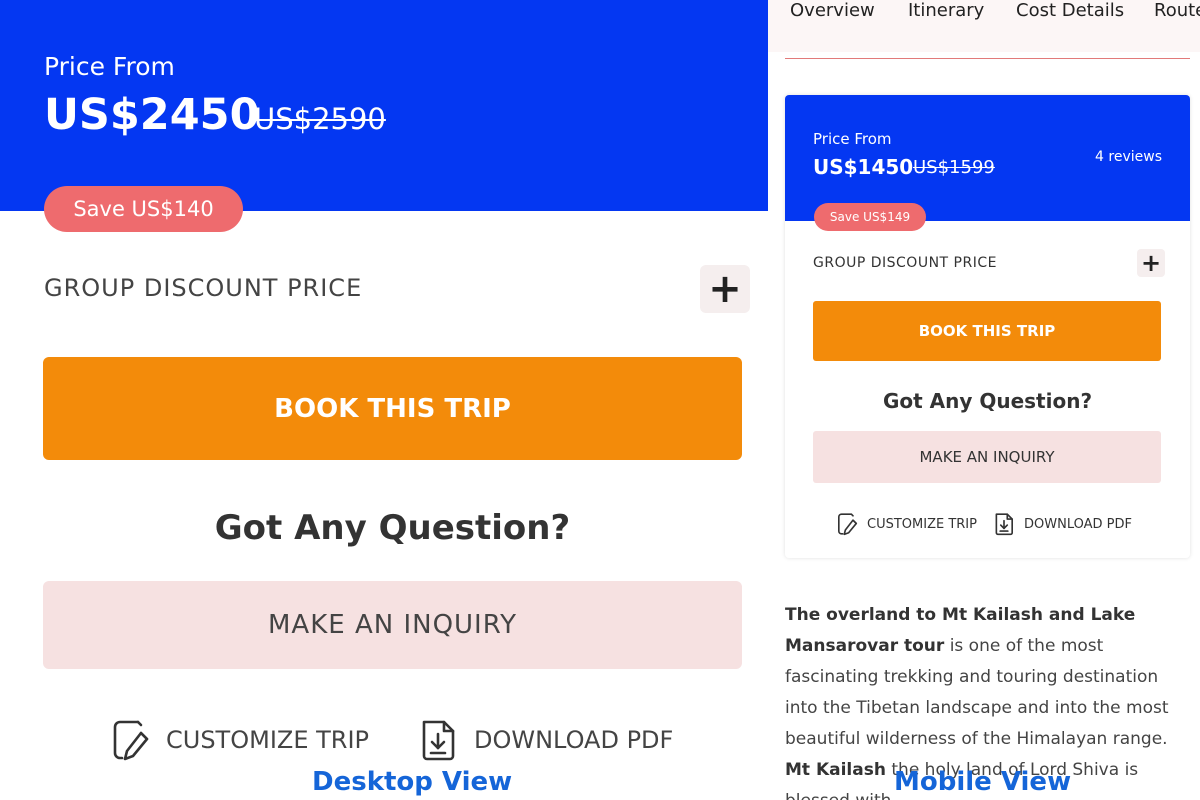 This screenshot has width=1200, height=800. What do you see at coordinates (870, 217) in the screenshot?
I see `save-badge: Save US$149` at bounding box center [870, 217].